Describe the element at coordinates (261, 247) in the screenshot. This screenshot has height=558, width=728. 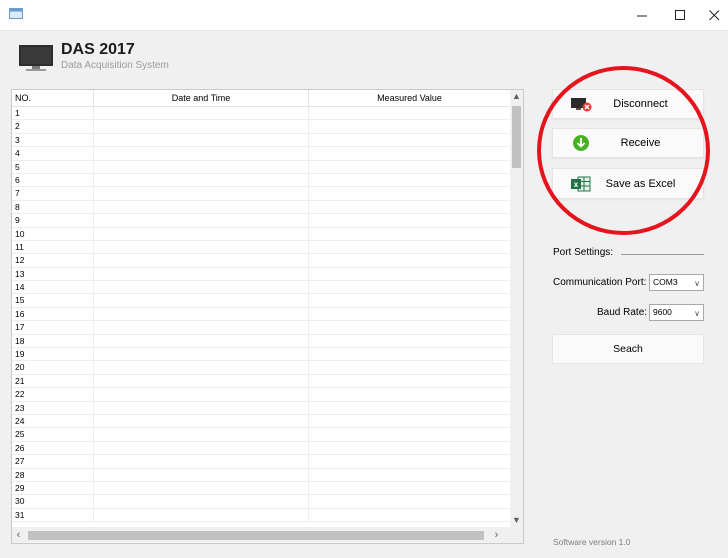
I see `table-row: 11` at that location.